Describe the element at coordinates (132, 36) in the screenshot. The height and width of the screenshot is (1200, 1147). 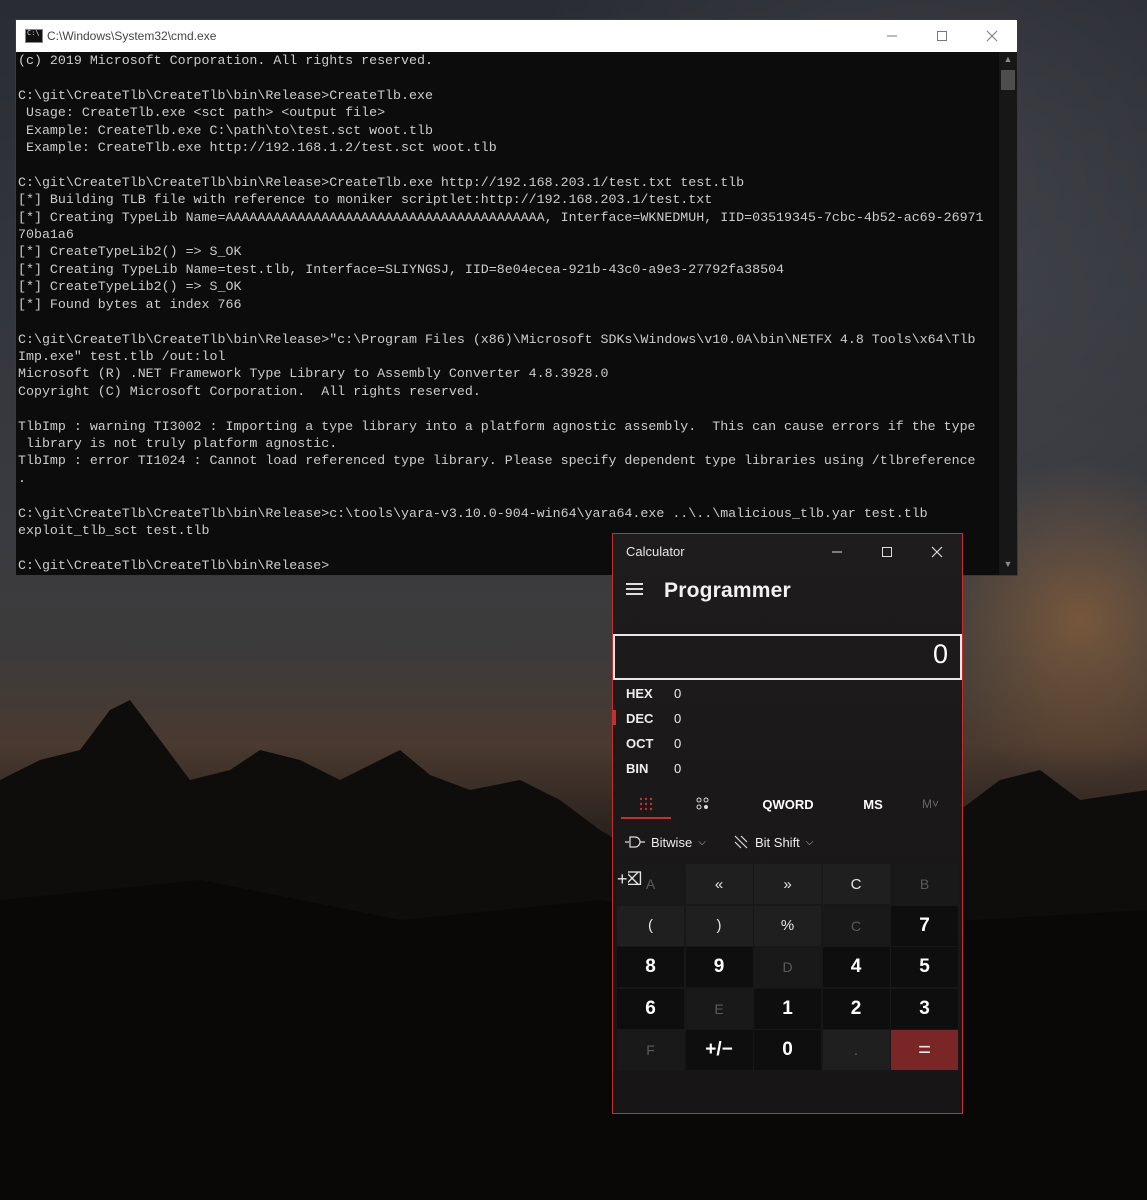
I see `cmd-window-title: C:\Windows\System32\cmd.exe` at that location.